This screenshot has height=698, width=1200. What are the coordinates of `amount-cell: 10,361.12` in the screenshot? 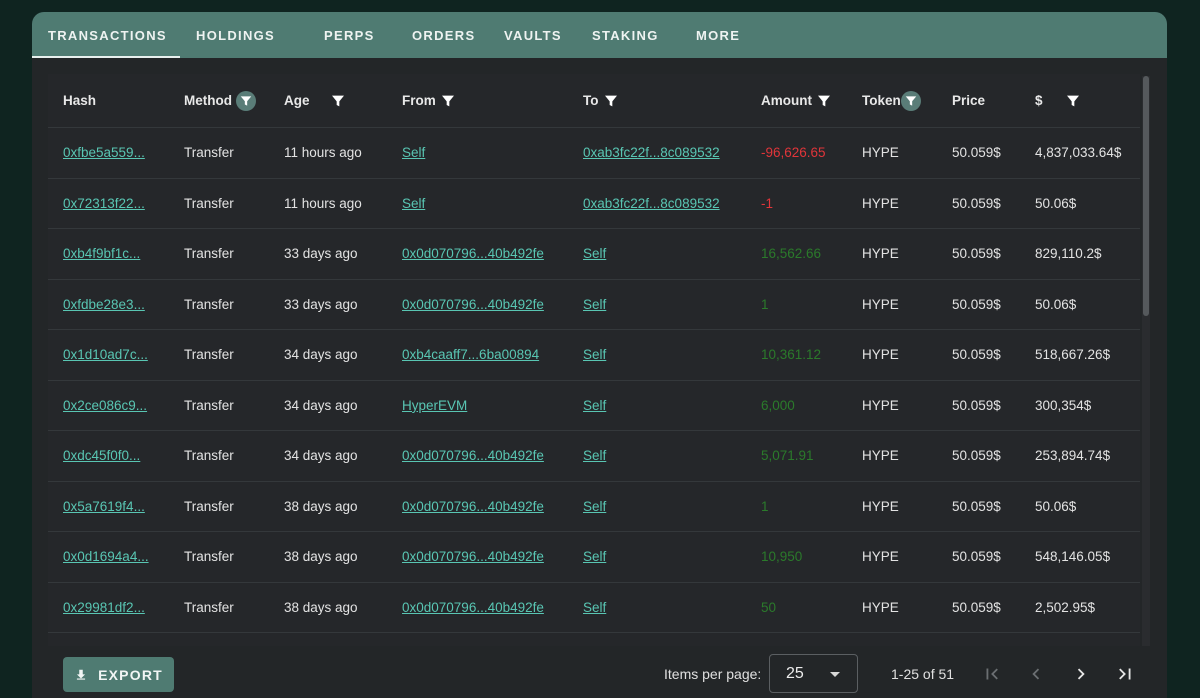 It's located at (791, 355).